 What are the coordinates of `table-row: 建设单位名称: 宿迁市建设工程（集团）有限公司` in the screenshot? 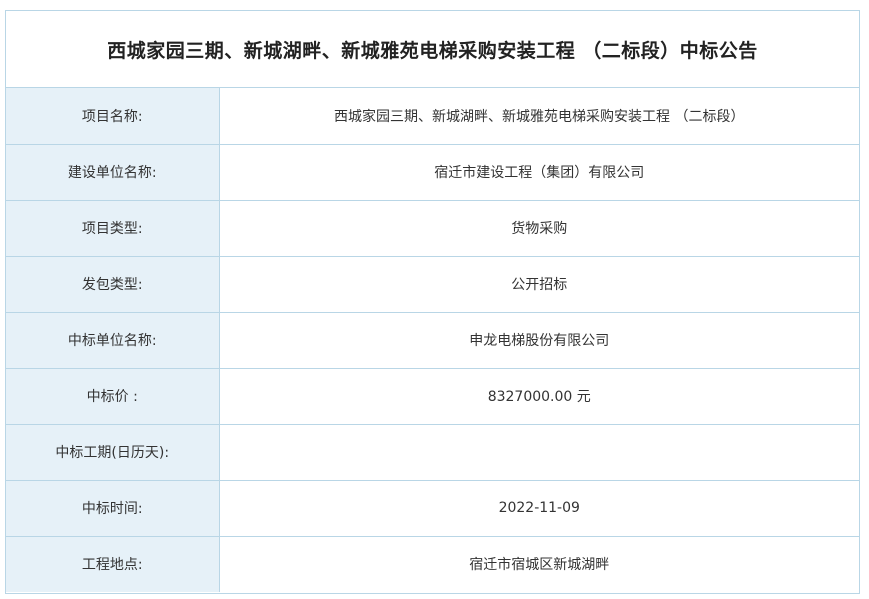 It's located at (432, 172).